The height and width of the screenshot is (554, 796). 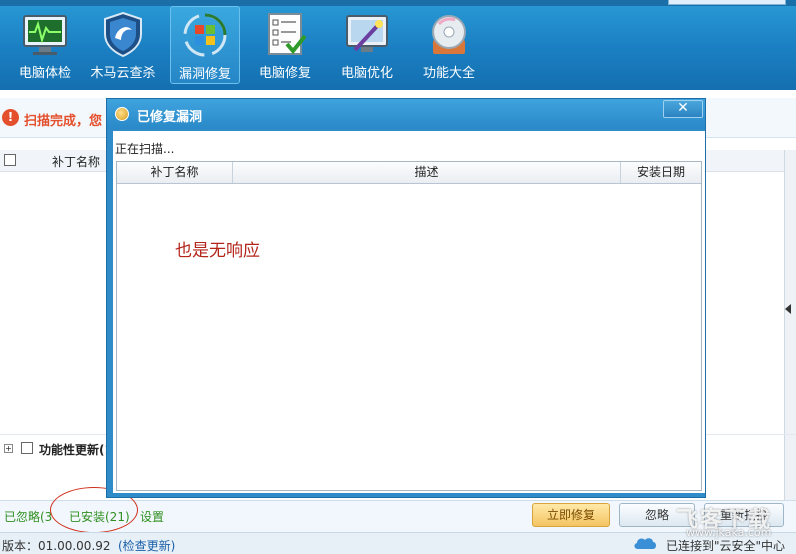 I want to click on expand-icon: +, so click(x=8, y=448).